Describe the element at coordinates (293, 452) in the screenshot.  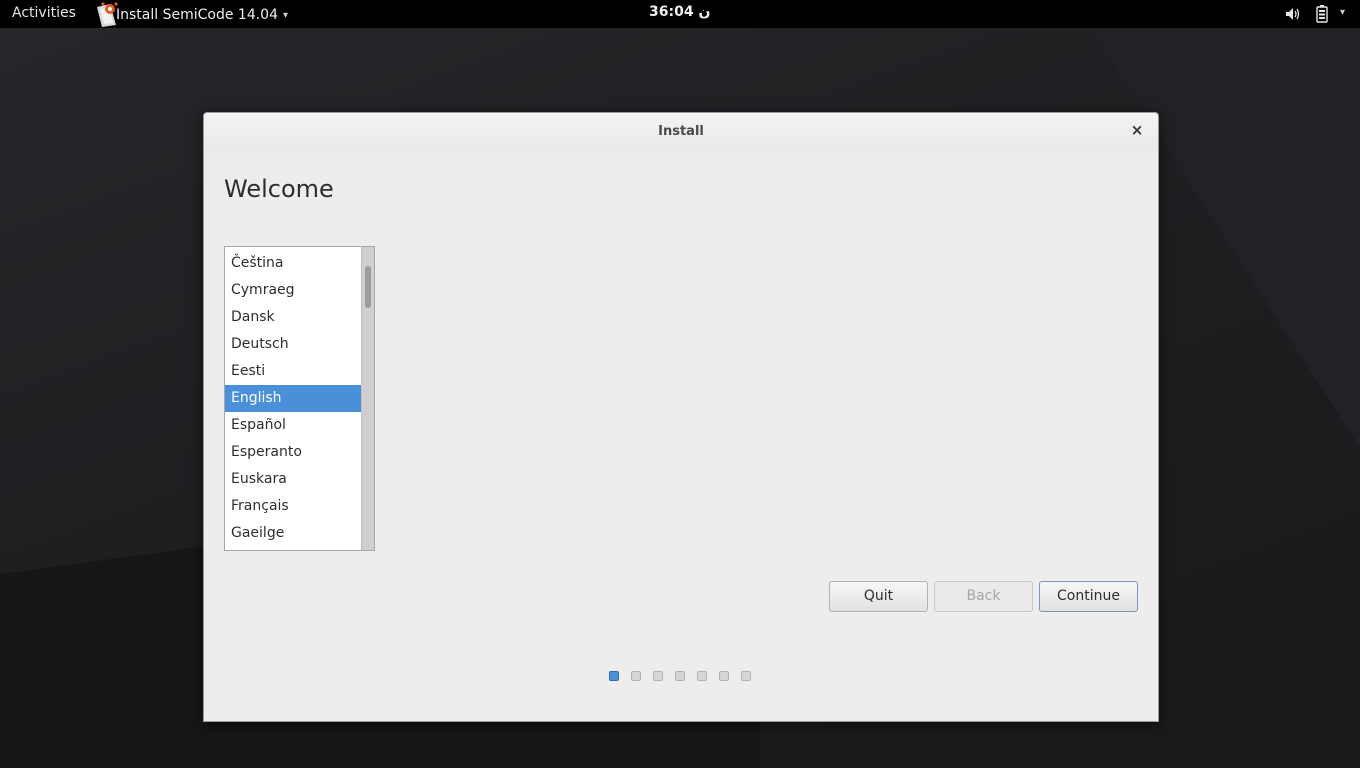
I see `language-item: Esperanto` at that location.